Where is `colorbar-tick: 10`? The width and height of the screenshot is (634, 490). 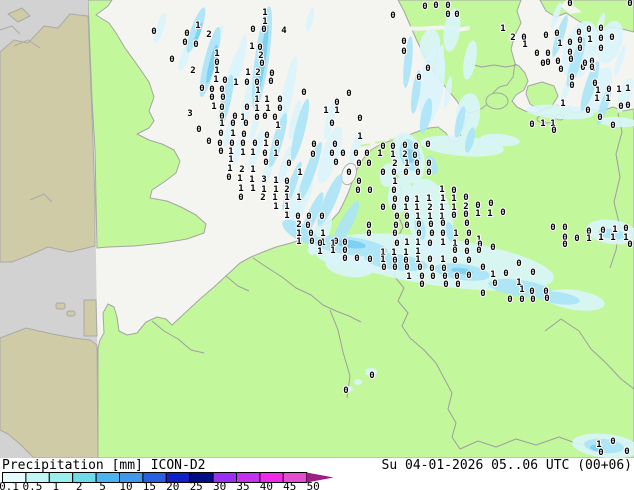 colorbar-tick: 10 is located at coordinates (126, 485).